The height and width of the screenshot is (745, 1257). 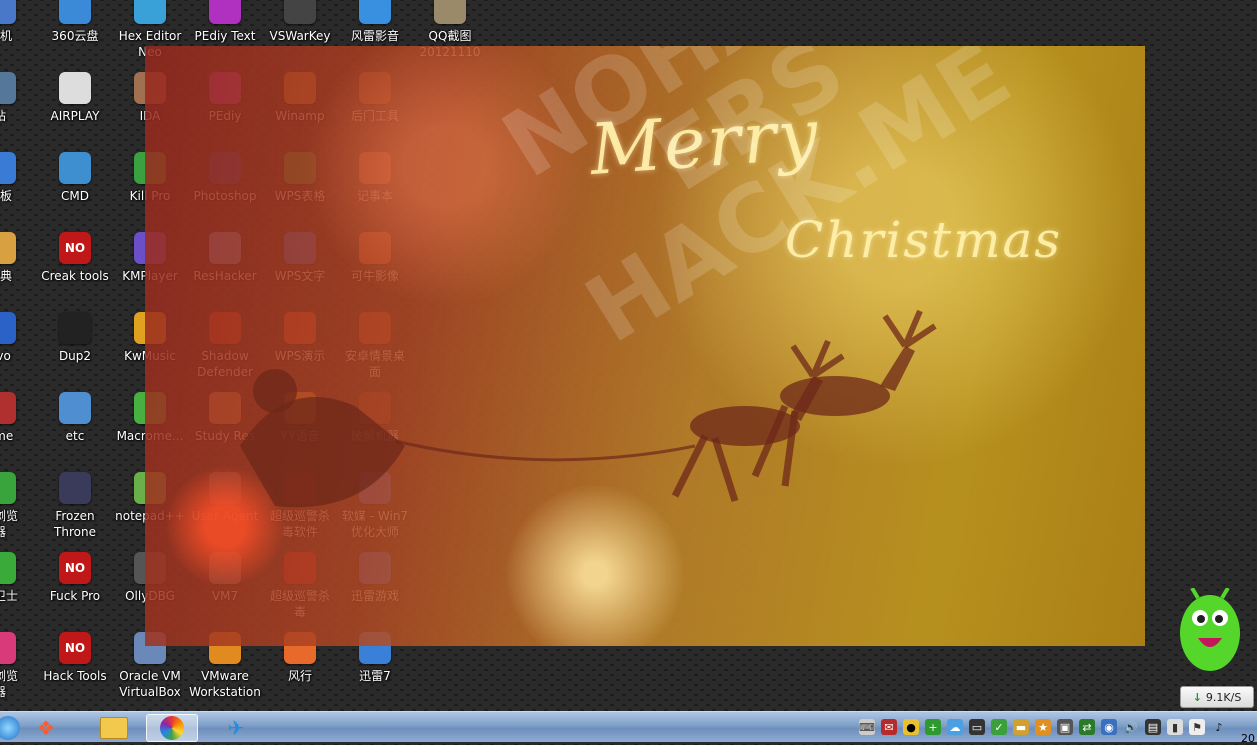 What do you see at coordinates (19, 668) in the screenshot?
I see `desktop-shortcut: 速浏览 器` at bounding box center [19, 668].